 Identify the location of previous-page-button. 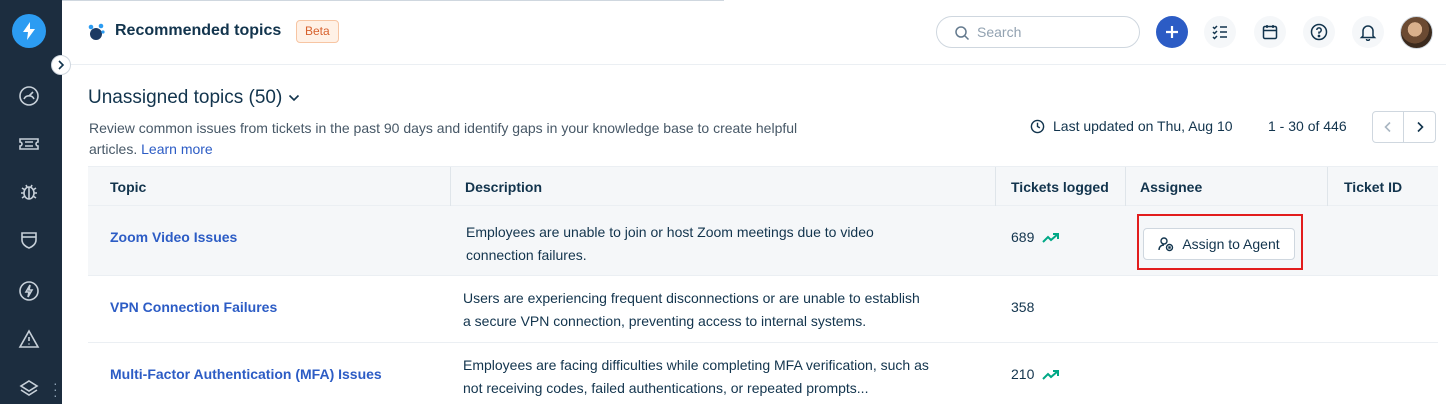
(1389, 127).